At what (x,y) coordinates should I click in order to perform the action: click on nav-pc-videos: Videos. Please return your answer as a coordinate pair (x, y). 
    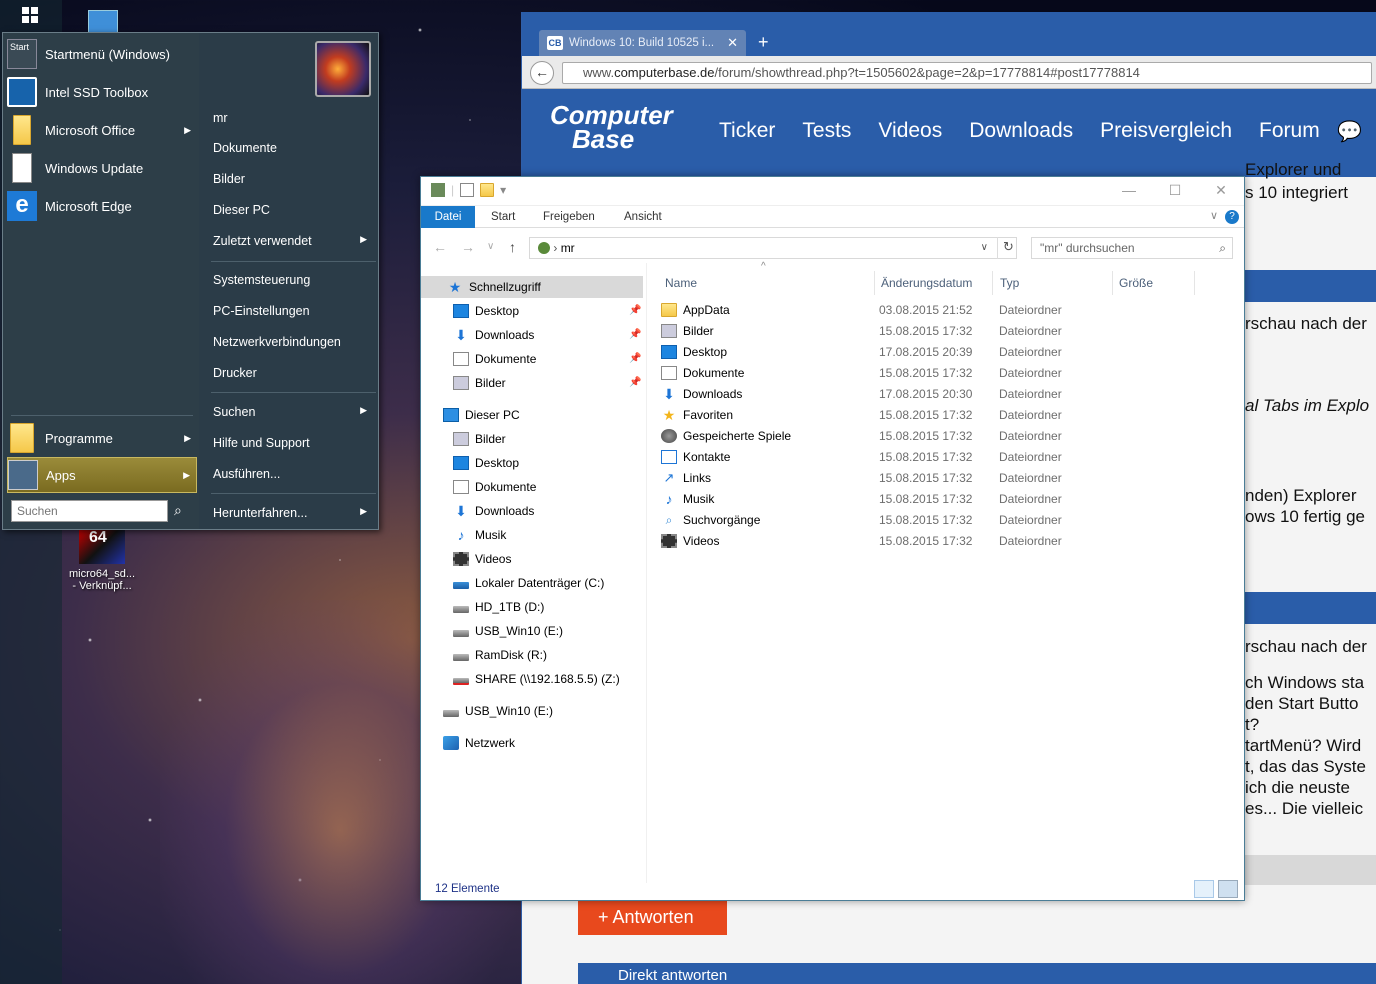
    Looking at the image, I should click on (482, 559).